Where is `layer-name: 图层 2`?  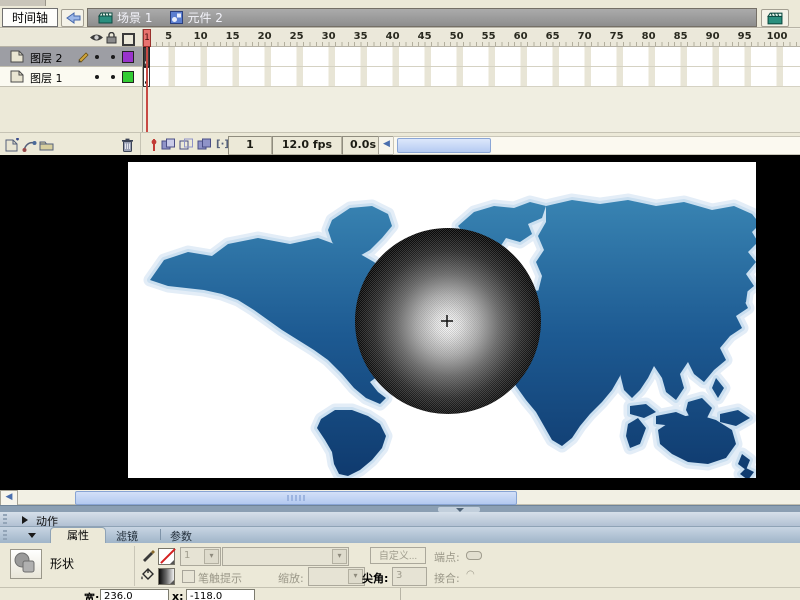
layer-name: 图层 2 is located at coordinates (46, 58).